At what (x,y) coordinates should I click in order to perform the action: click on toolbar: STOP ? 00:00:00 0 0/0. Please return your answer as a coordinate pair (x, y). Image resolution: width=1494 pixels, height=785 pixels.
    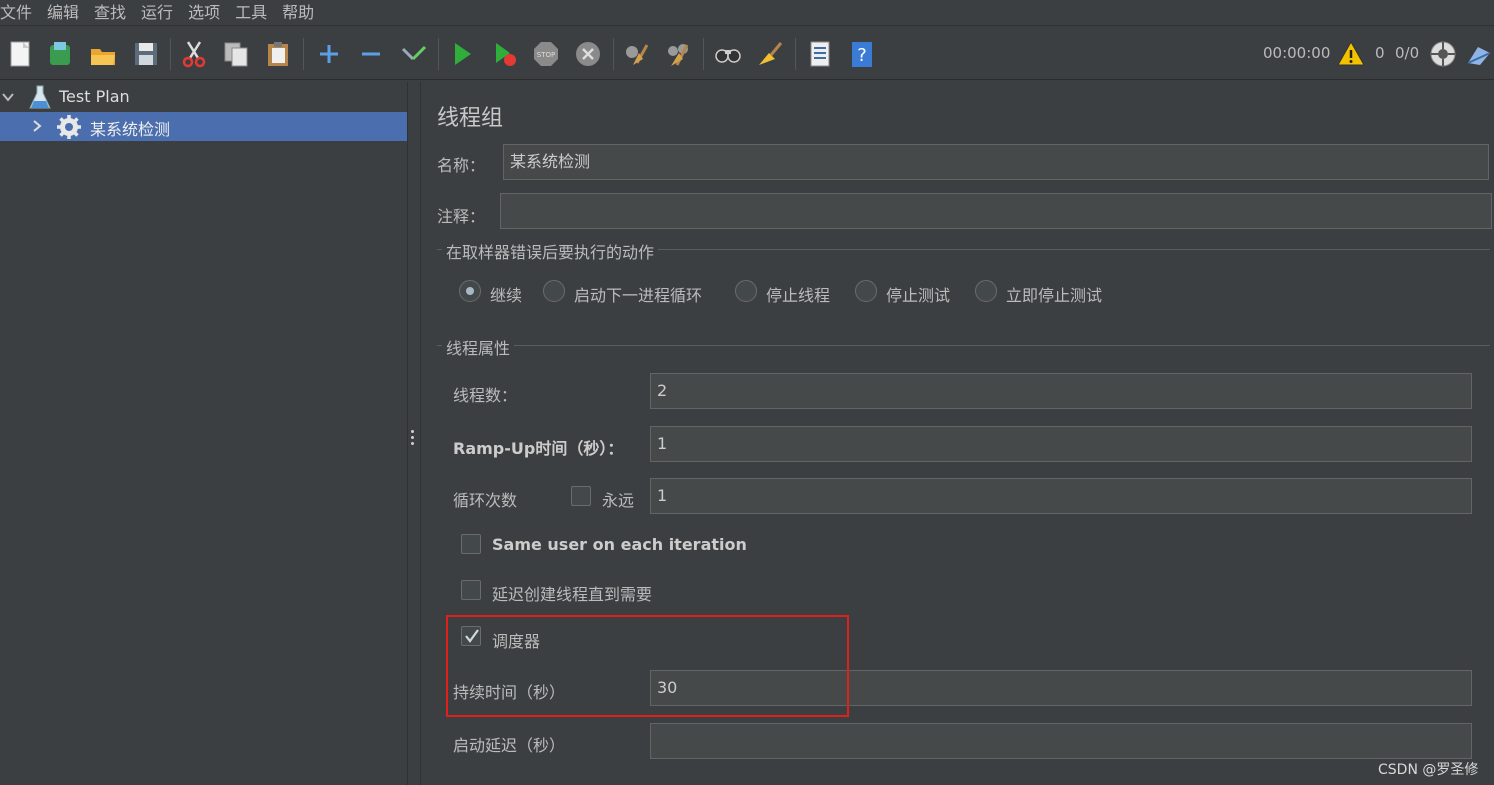
    Looking at the image, I should click on (747, 54).